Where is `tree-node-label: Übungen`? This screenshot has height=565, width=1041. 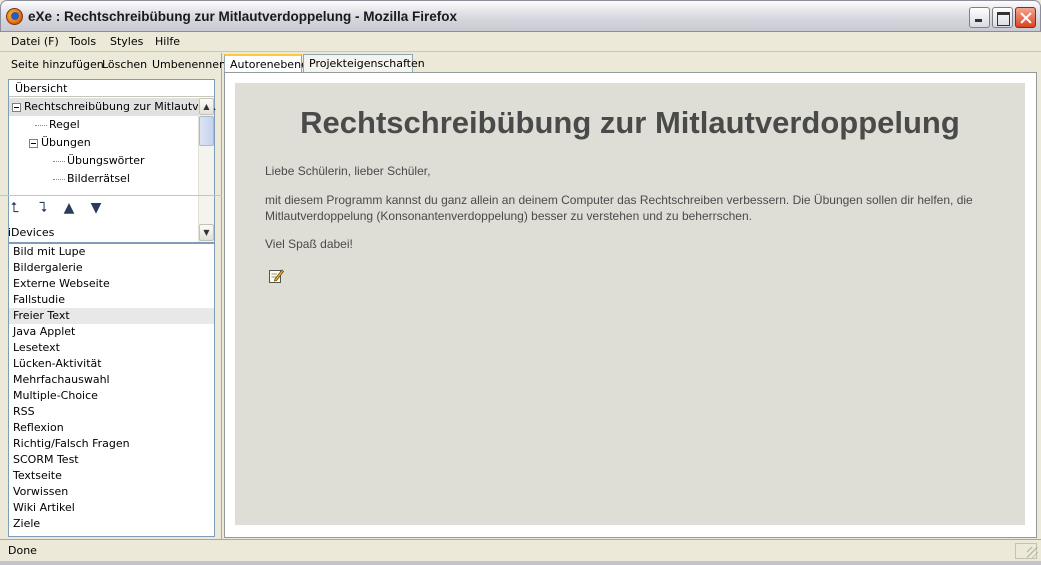
tree-node-label: Übungen is located at coordinates (66, 142).